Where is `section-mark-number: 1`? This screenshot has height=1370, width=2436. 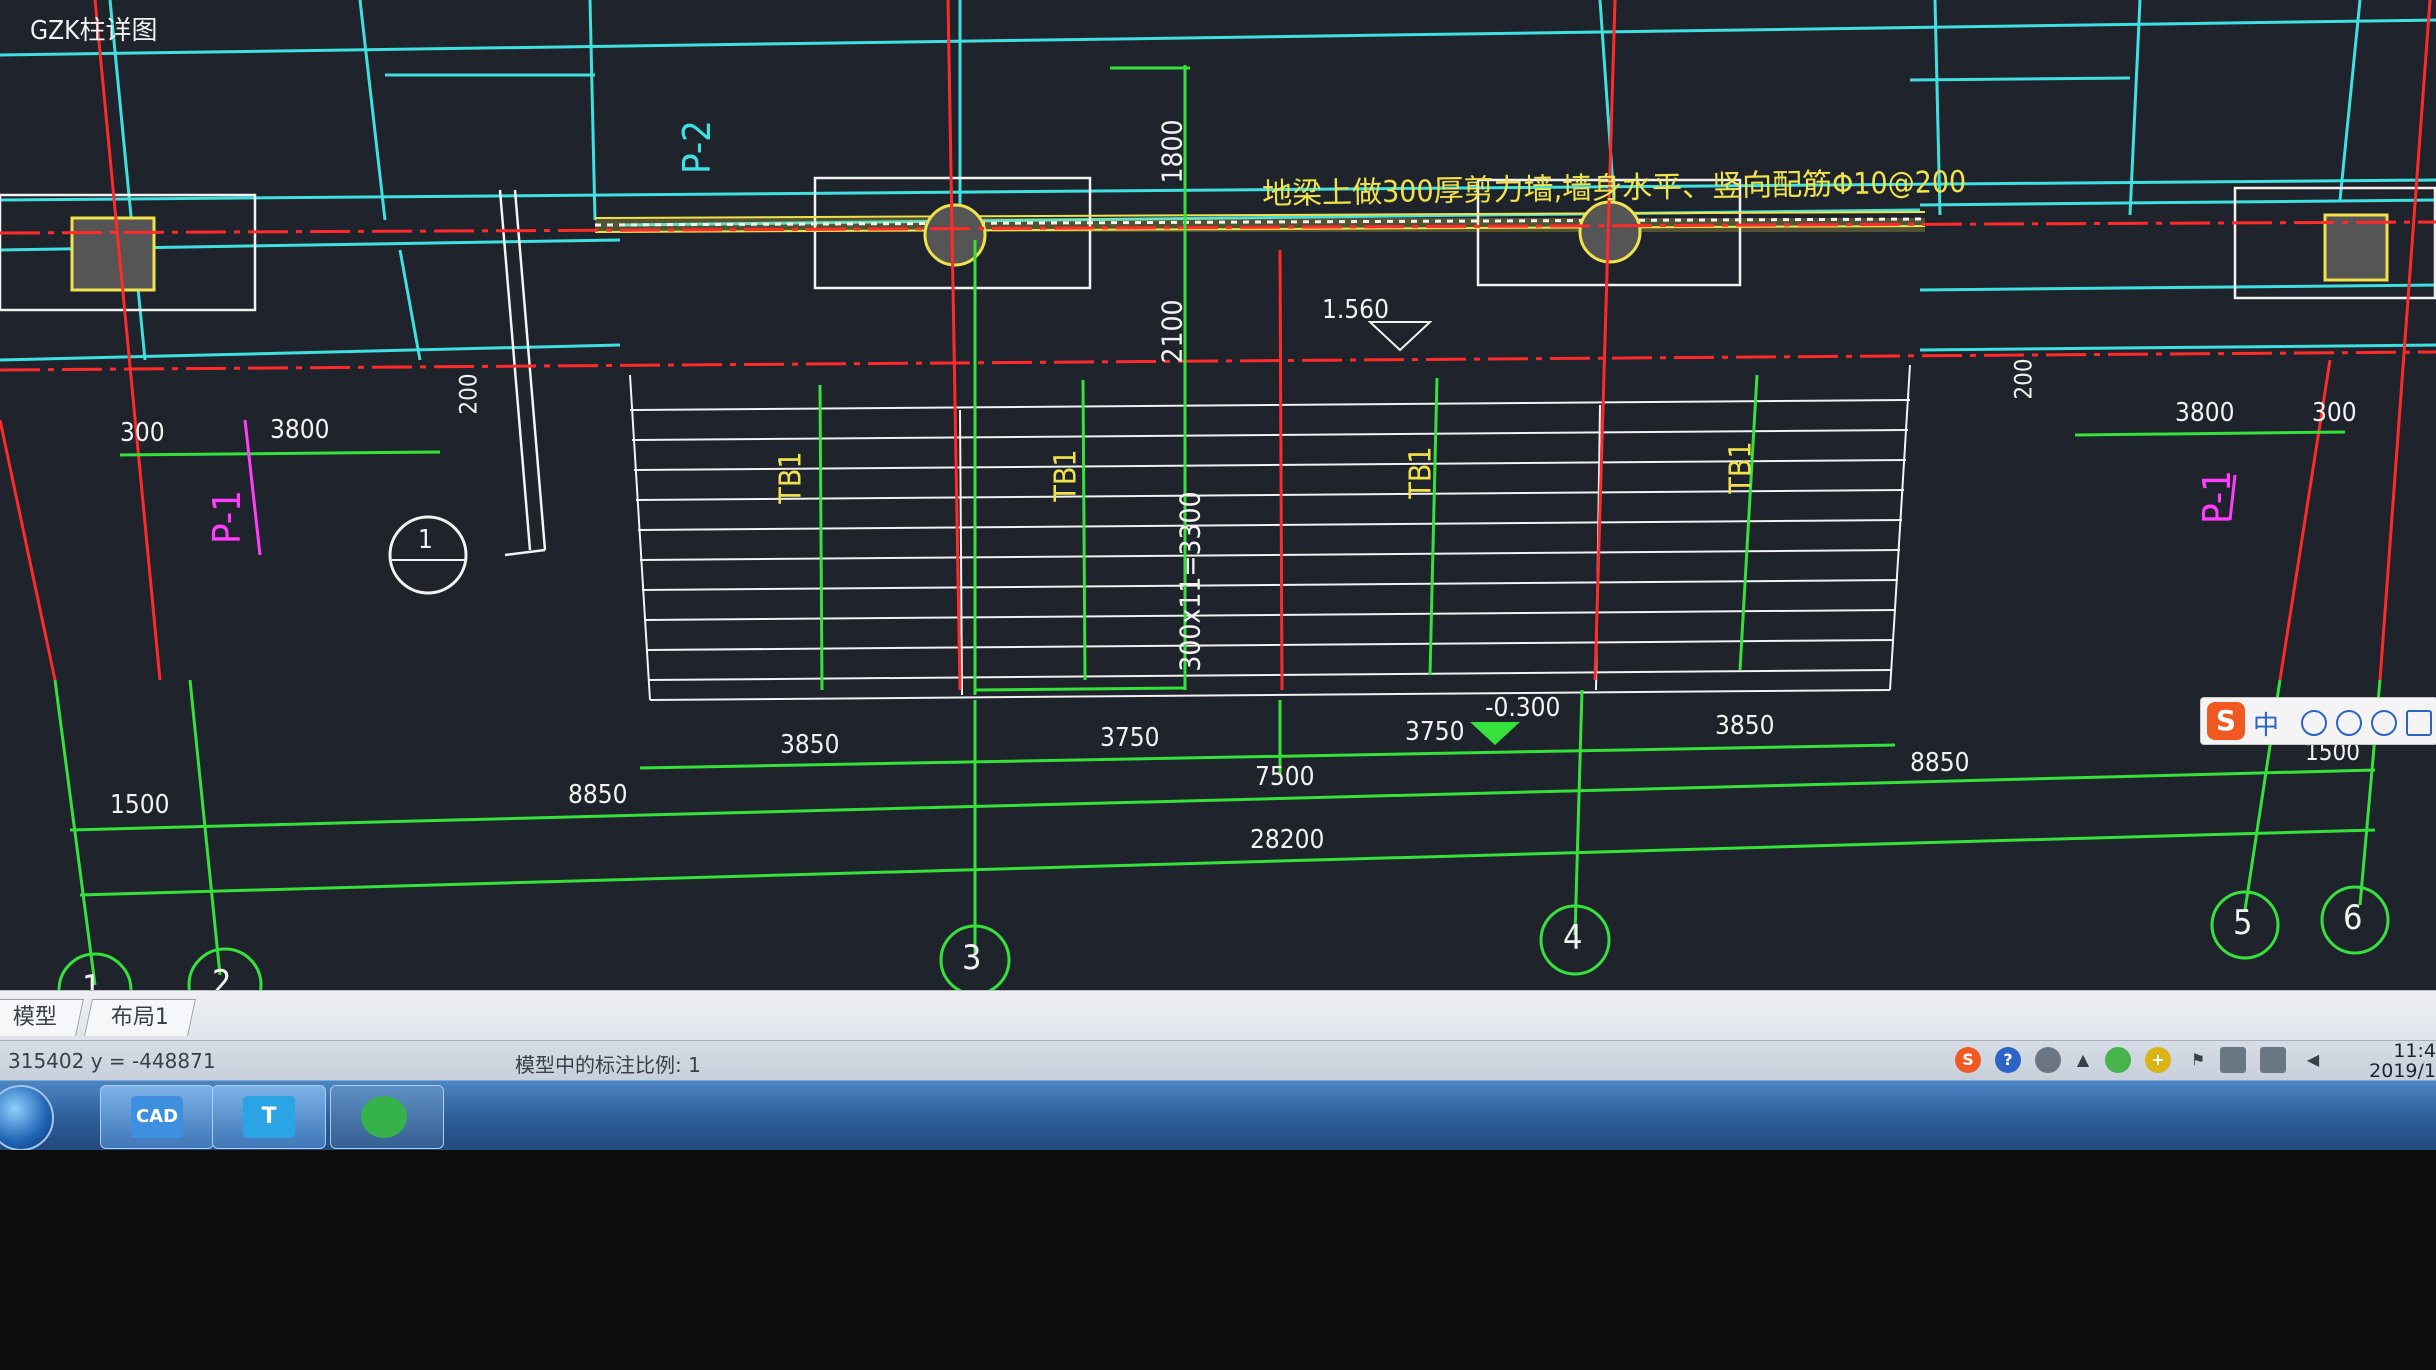 section-mark-number: 1 is located at coordinates (425, 540).